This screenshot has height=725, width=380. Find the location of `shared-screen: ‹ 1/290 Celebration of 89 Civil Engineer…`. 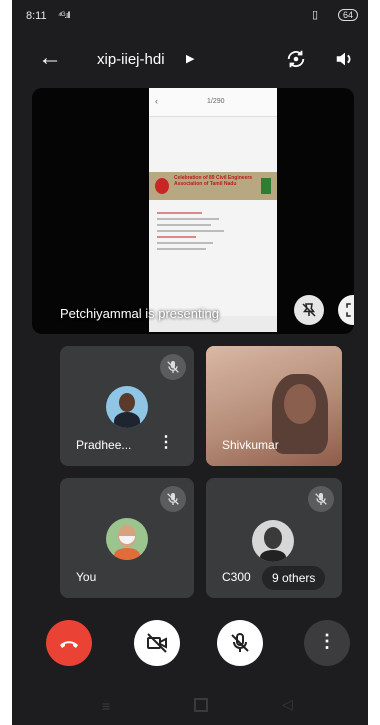

shared-screen: ‹ 1/290 Celebration of 89 Civil Engineer… is located at coordinates (213, 210).